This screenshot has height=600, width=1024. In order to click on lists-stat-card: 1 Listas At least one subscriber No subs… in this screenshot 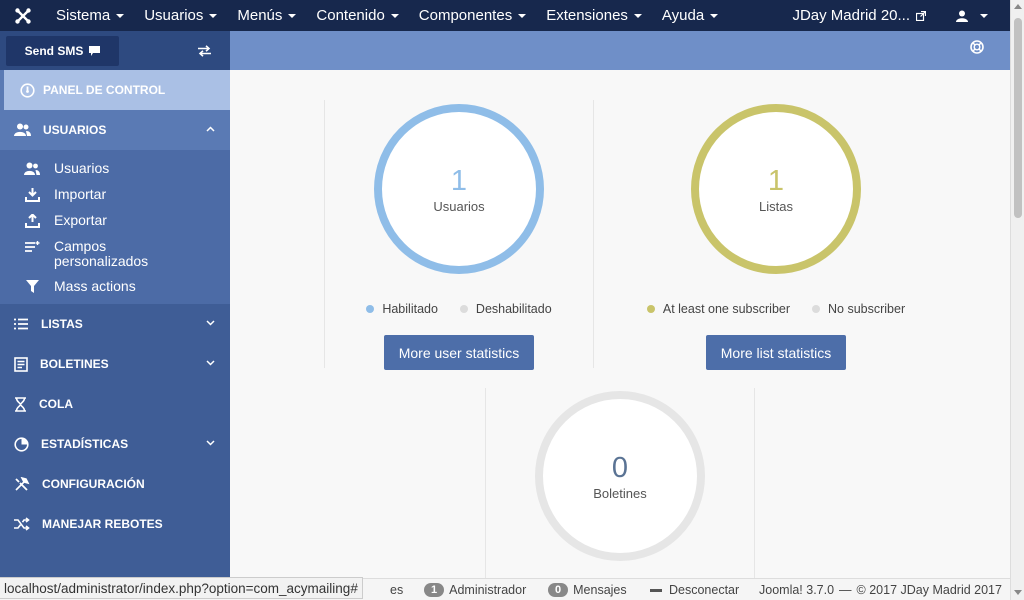, I will do `click(776, 237)`.